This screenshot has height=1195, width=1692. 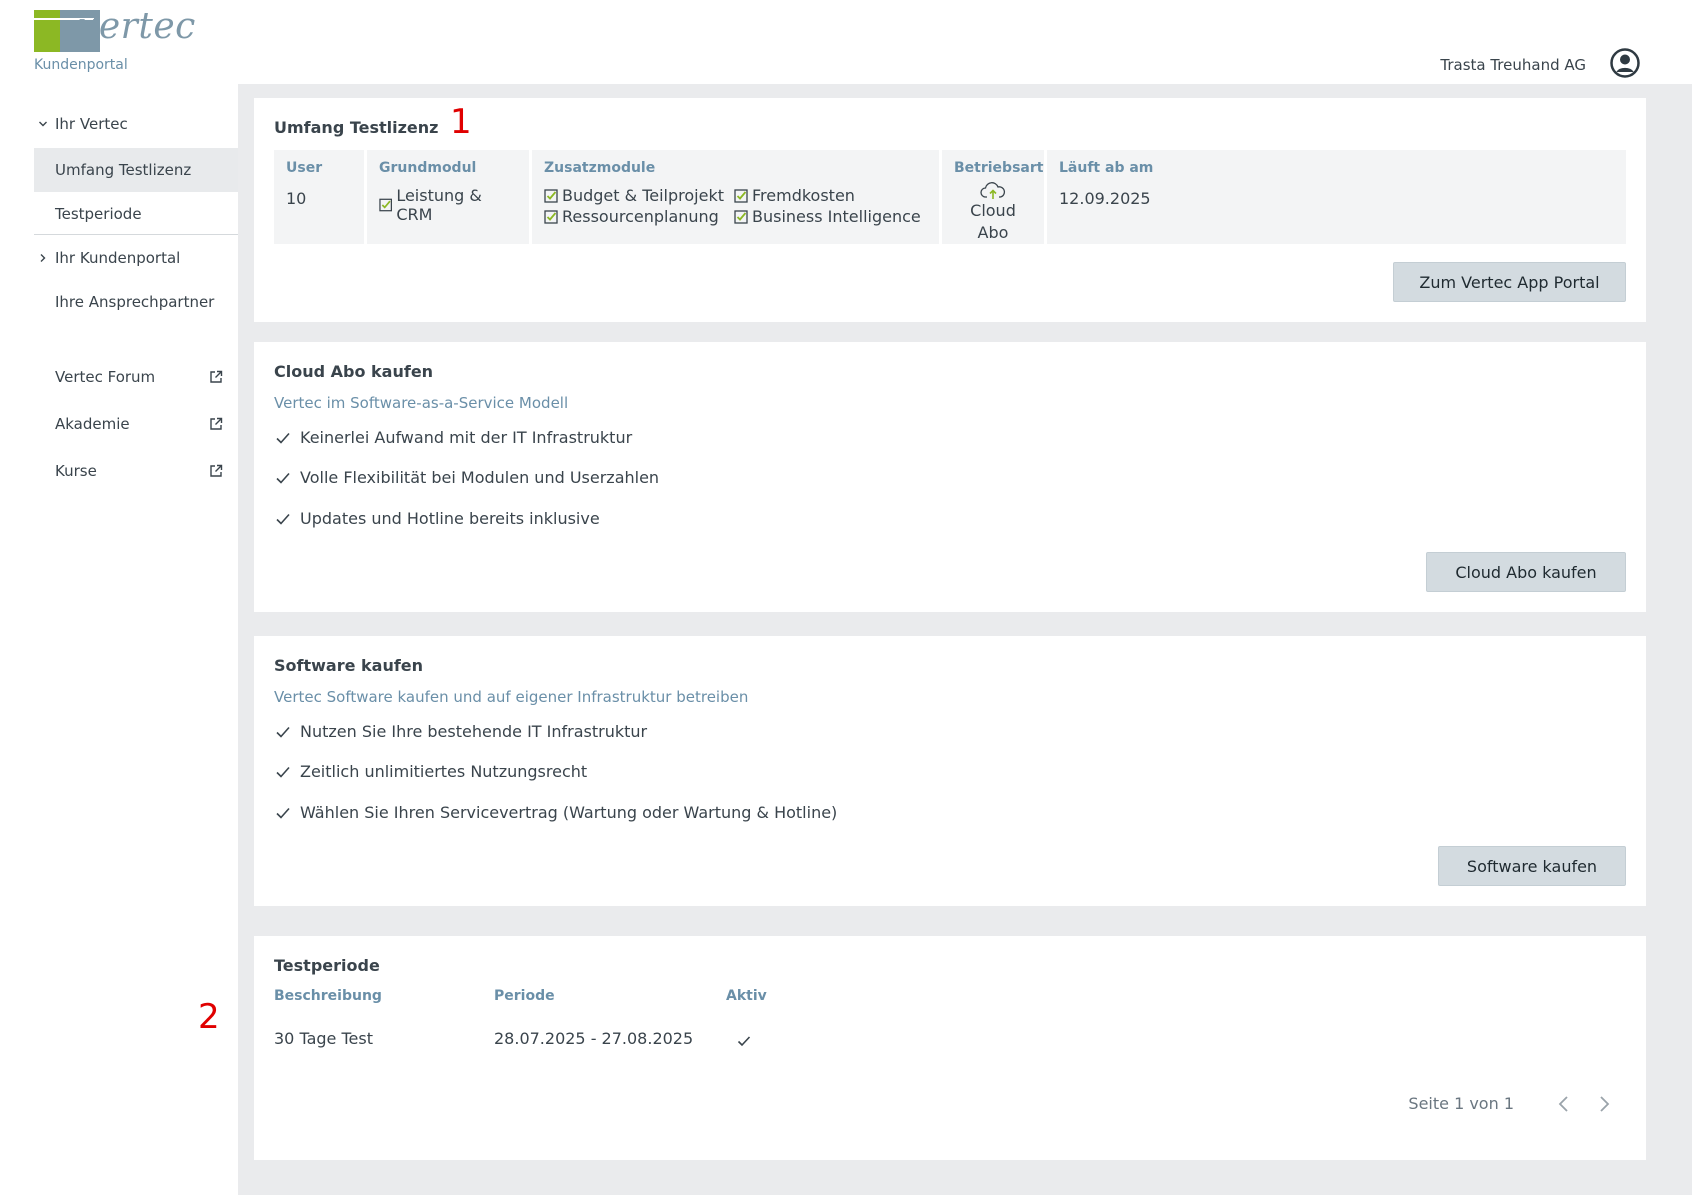 What do you see at coordinates (1532, 866) in the screenshot?
I see `software-kaufen-button: Software kaufen` at bounding box center [1532, 866].